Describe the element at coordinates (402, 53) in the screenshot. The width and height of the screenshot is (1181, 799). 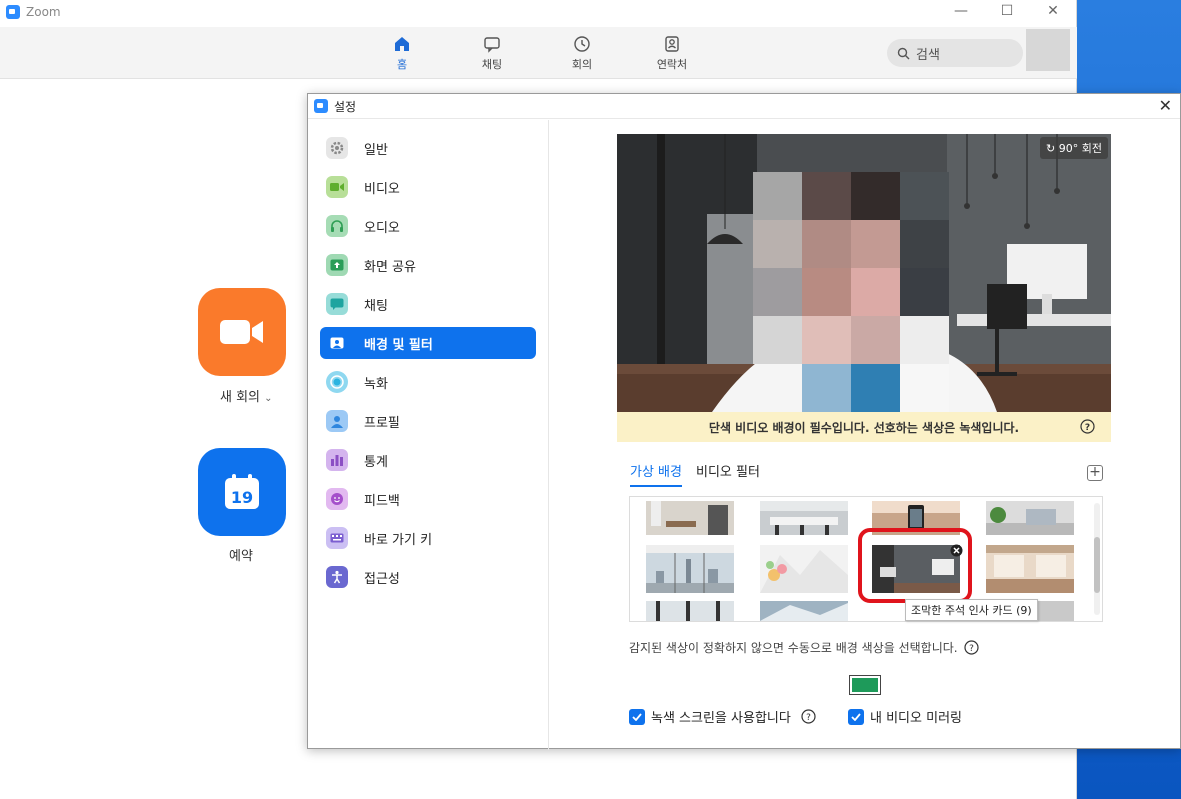
I see `tab-home: 홈` at that location.